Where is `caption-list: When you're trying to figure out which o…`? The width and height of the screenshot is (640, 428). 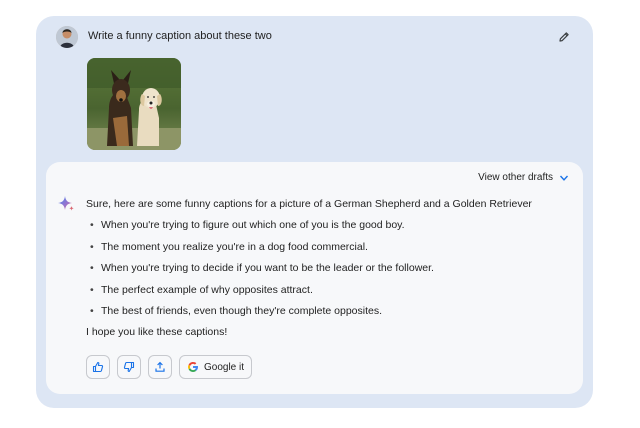 caption-list: When you're trying to figure out which o… is located at coordinates (260, 272).